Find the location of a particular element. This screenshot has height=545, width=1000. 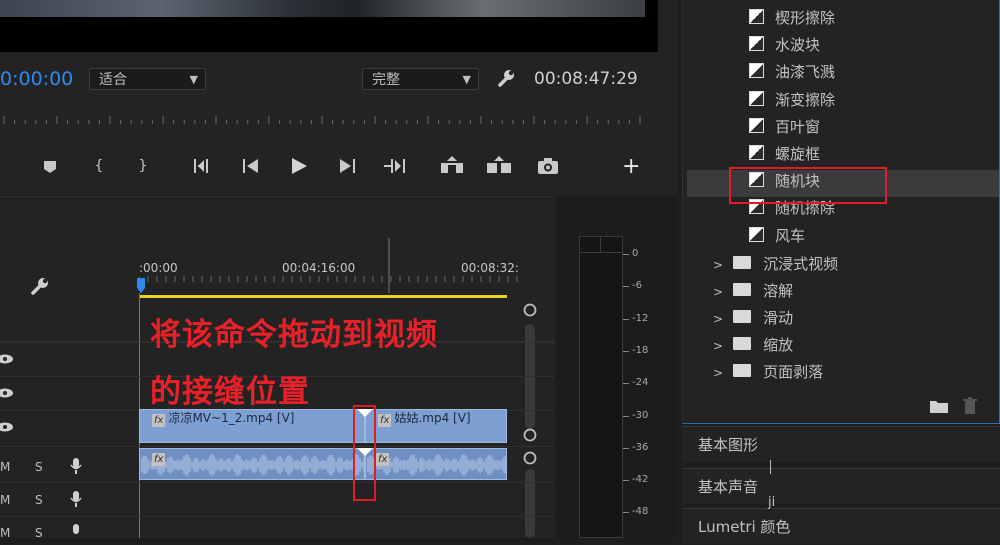

effect-item: 渐变擦除 is located at coordinates (792, 100).